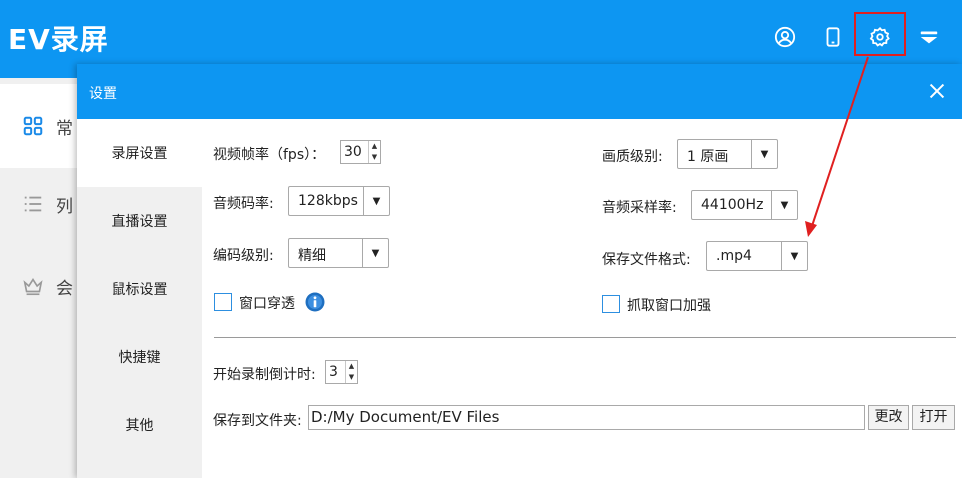 The height and width of the screenshot is (478, 962). I want to click on audio-bitrate-label: 音频码率:, so click(243, 204).